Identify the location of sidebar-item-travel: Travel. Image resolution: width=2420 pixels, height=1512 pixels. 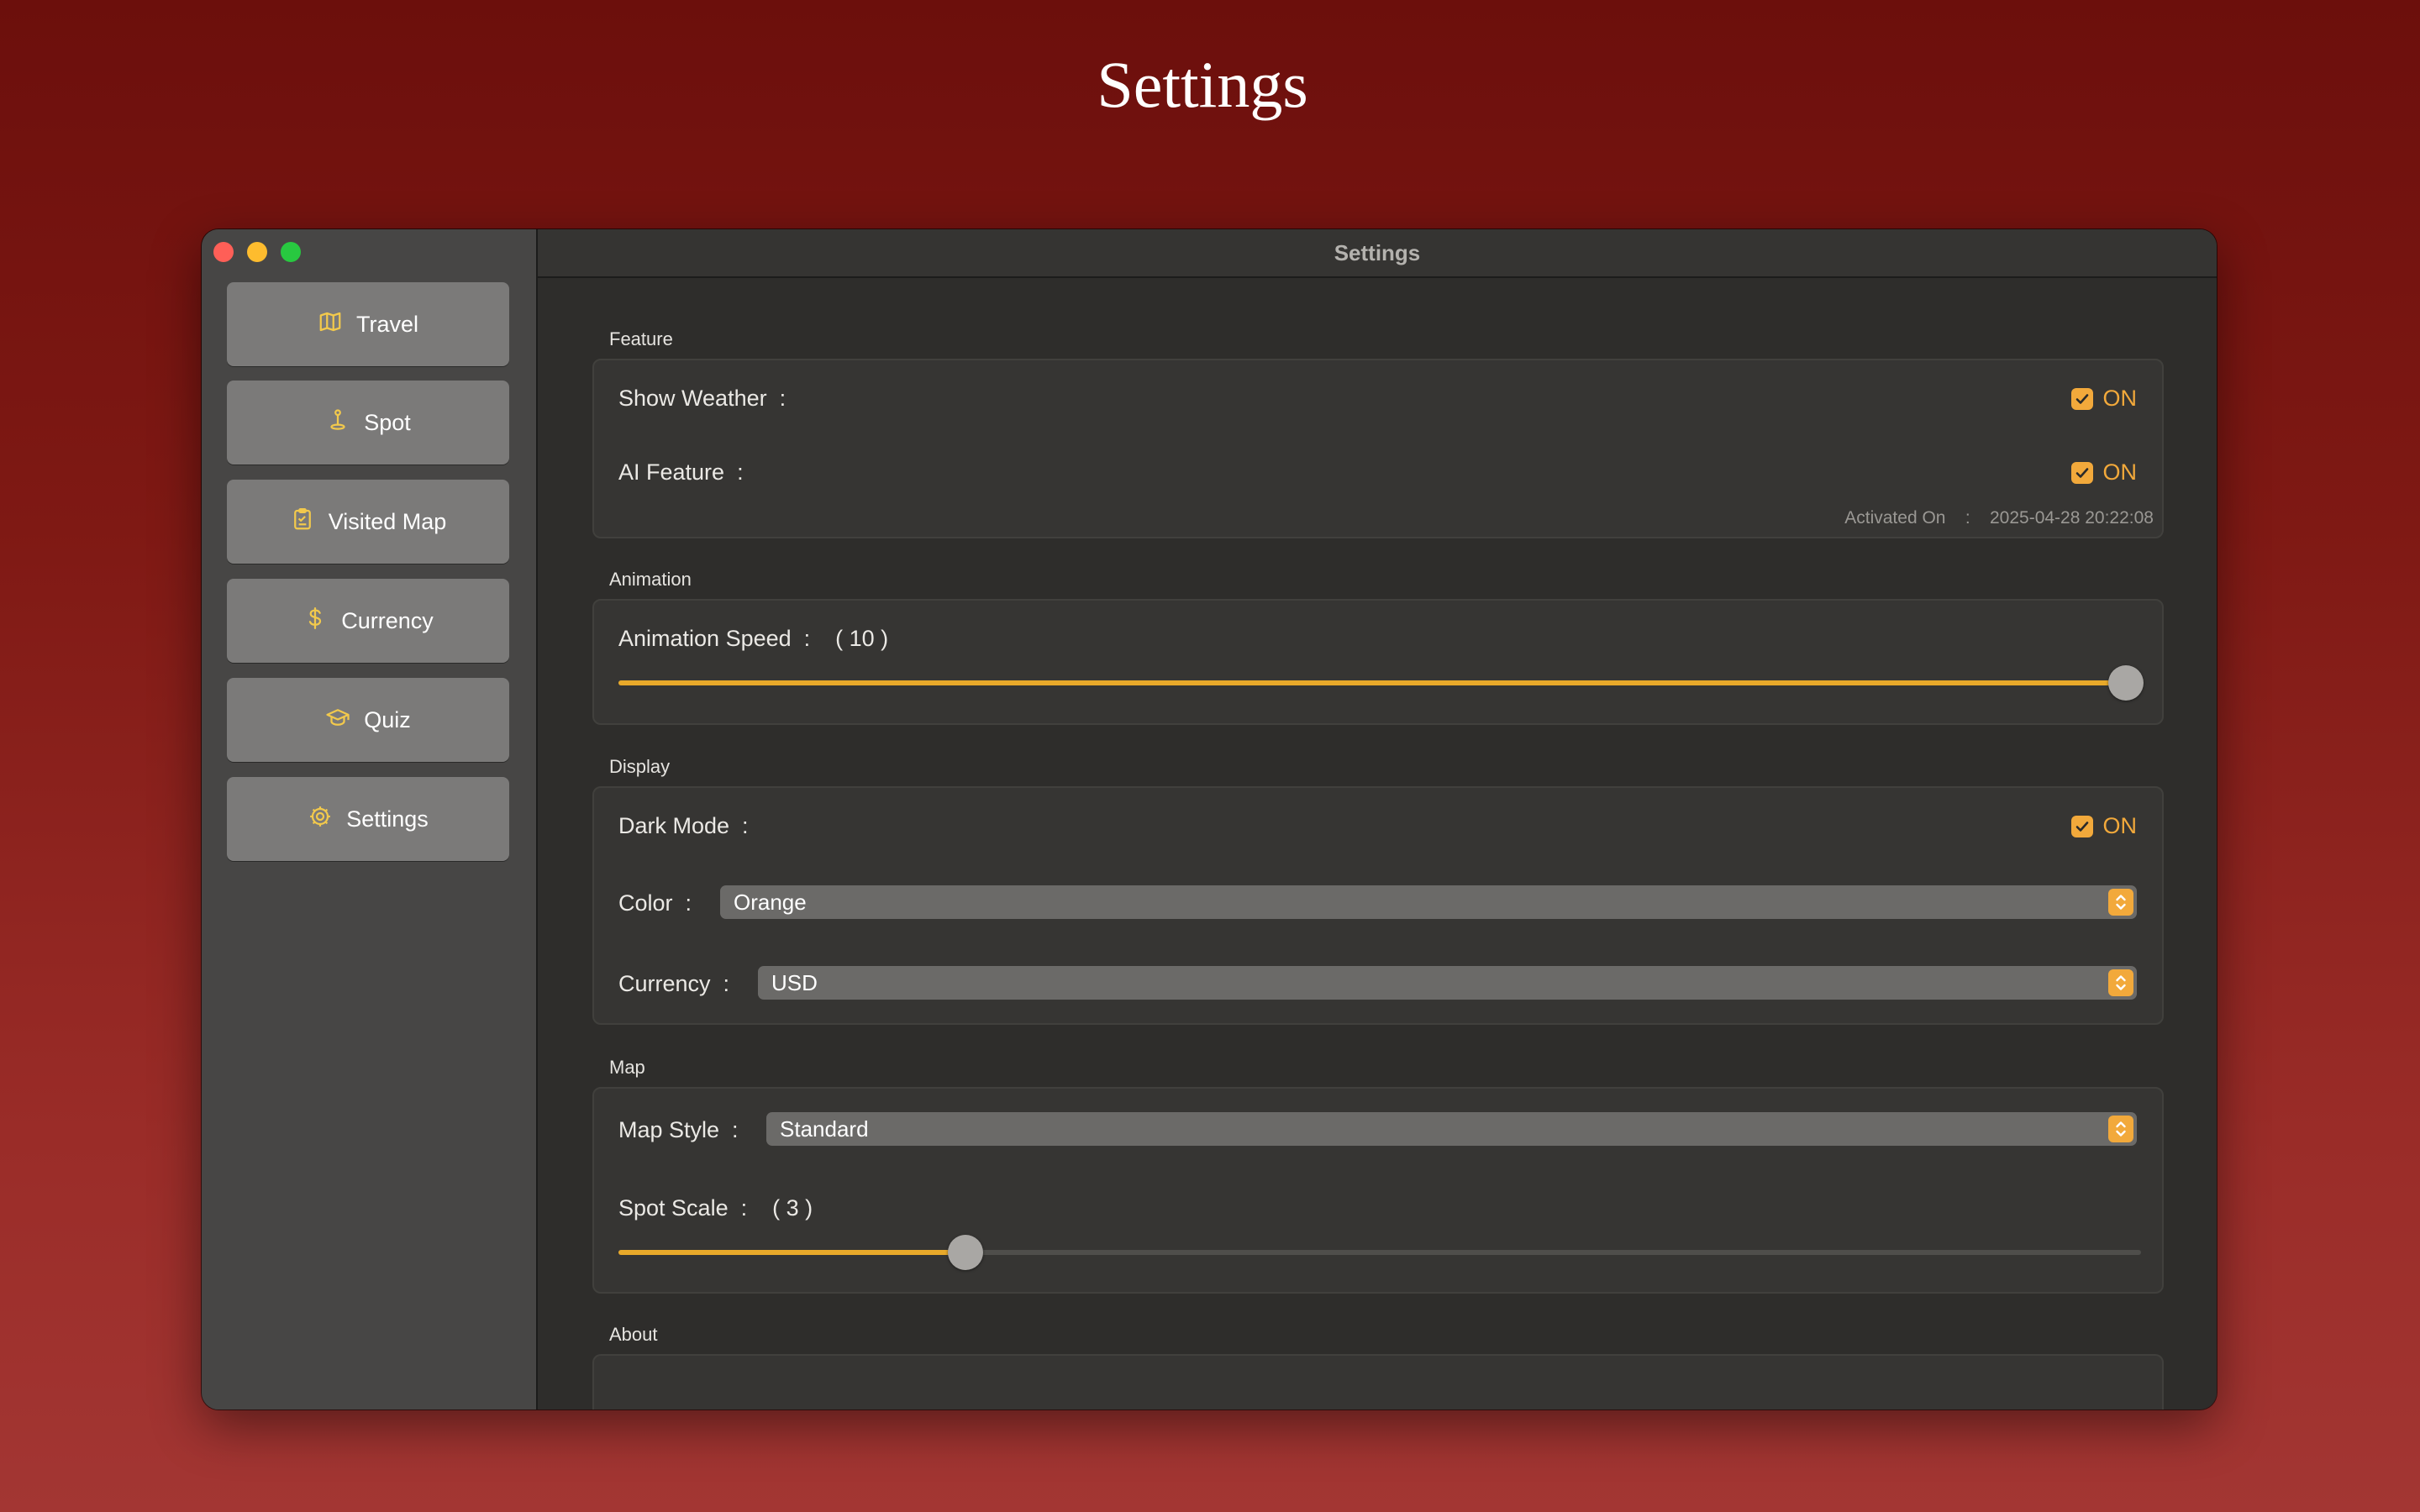
(368, 324).